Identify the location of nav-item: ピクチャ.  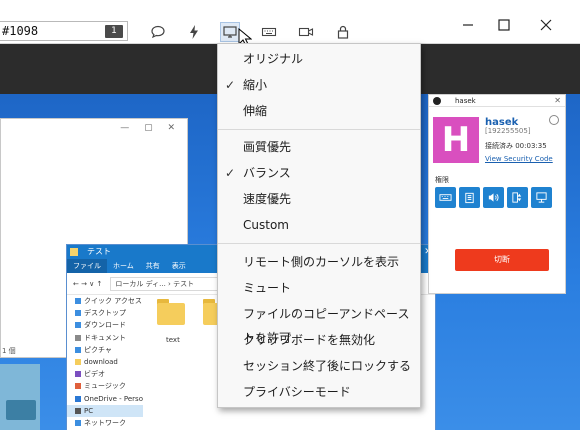
(105, 350).